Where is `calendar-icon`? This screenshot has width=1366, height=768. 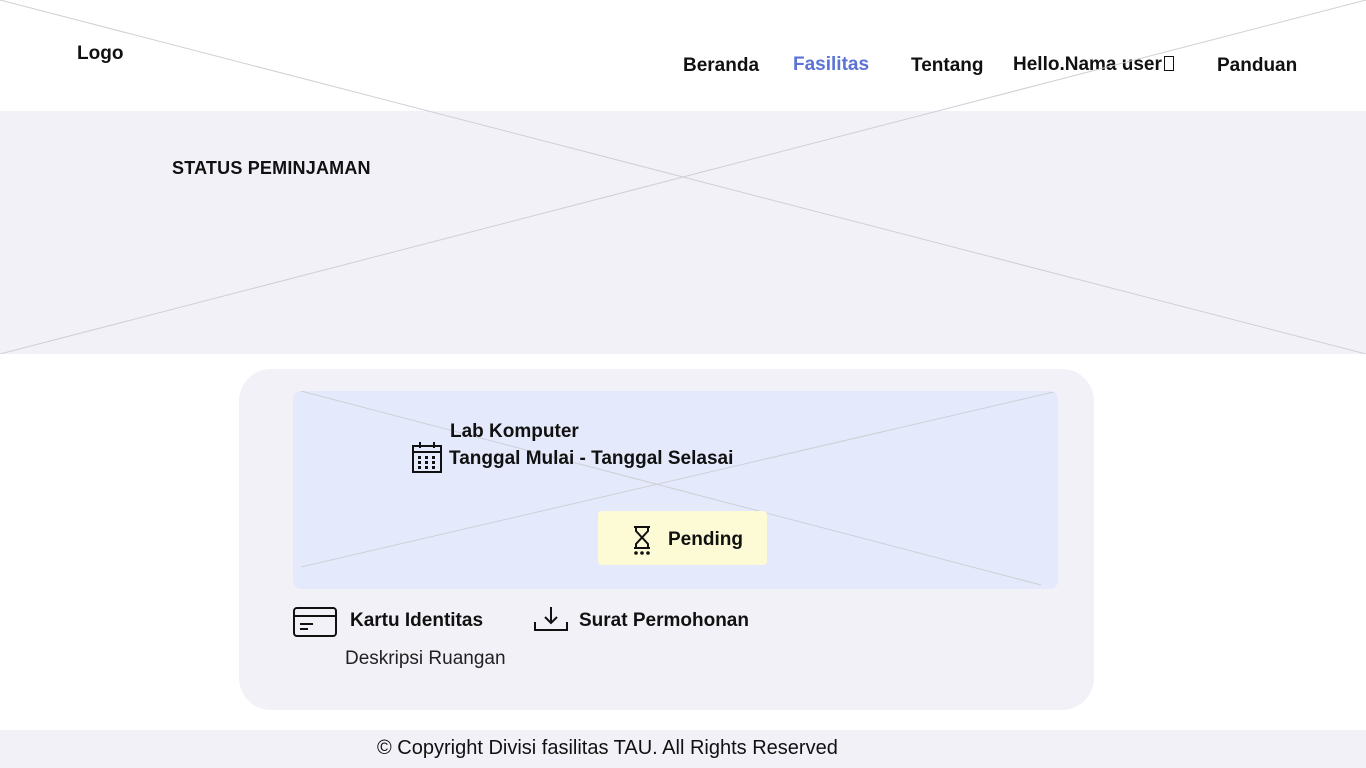 calendar-icon is located at coordinates (427, 457).